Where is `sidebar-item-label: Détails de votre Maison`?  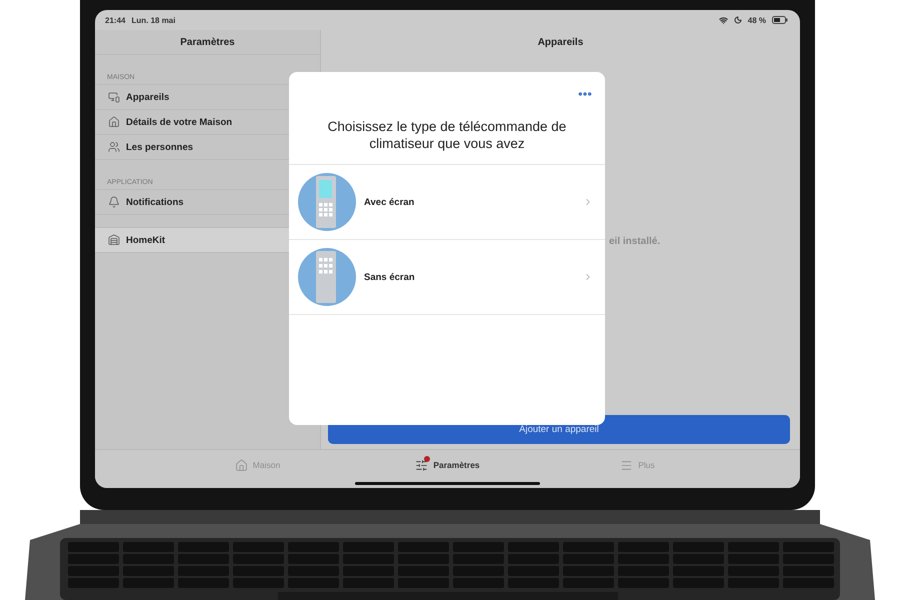 sidebar-item-label: Détails de votre Maison is located at coordinates (179, 122).